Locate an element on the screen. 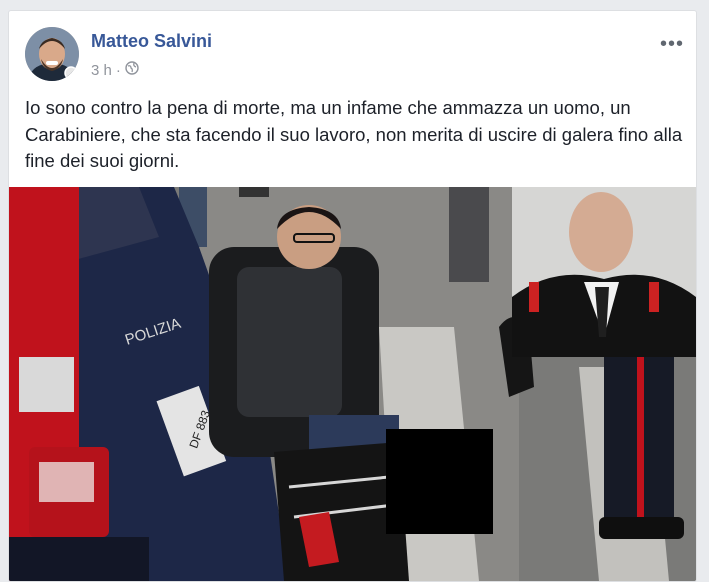  timestamp: 3 h is located at coordinates (101, 70).